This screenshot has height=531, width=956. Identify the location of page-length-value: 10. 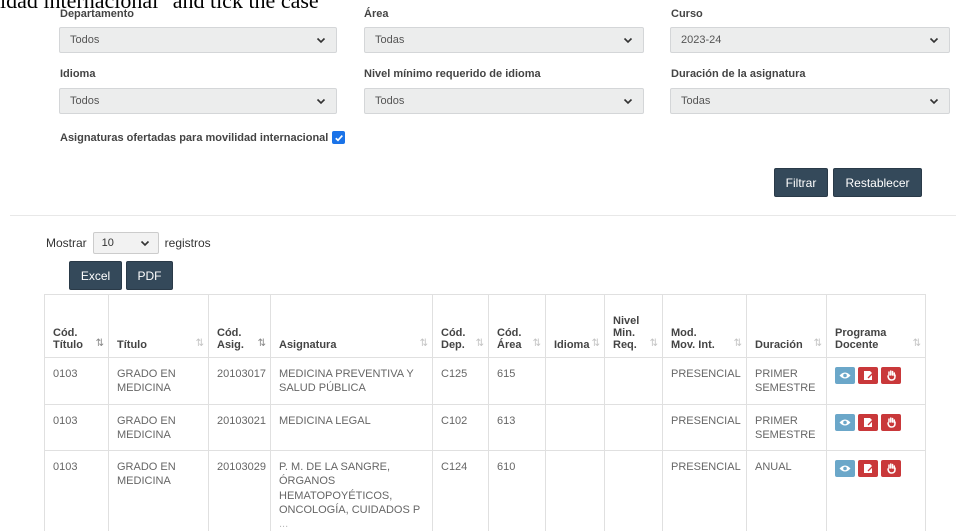
(107, 243).